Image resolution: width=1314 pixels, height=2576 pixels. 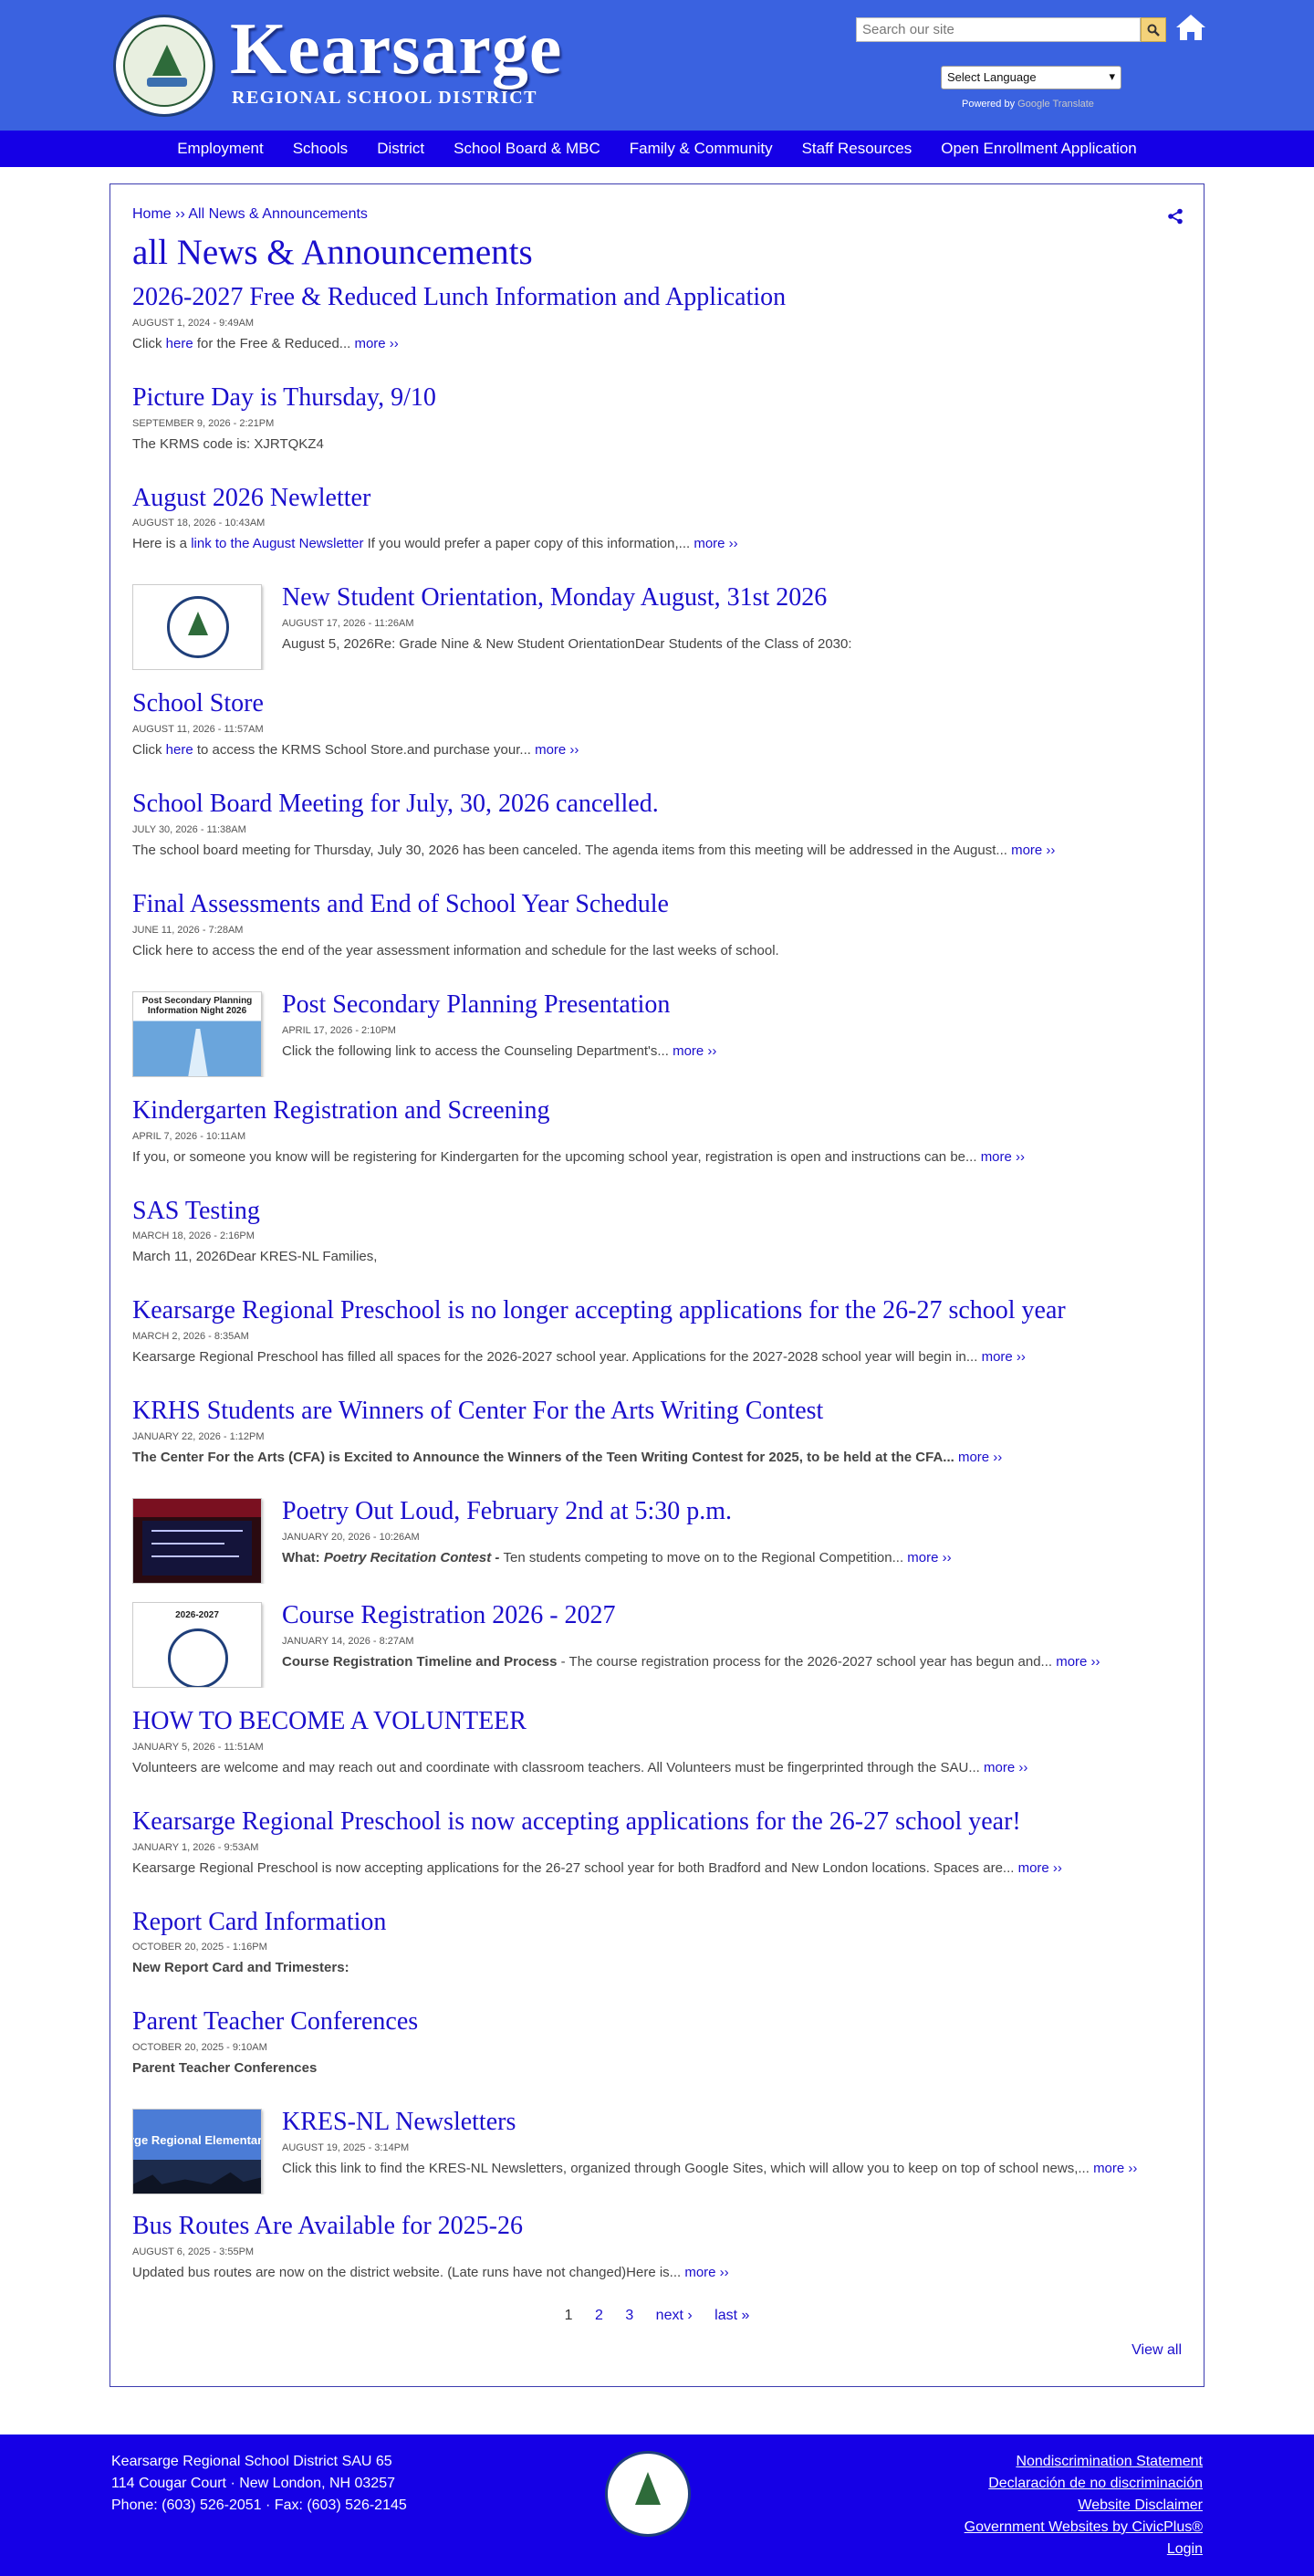 What do you see at coordinates (327, 2226) in the screenshot?
I see `news-title: Bus Routes Are Available for 2025-26` at bounding box center [327, 2226].